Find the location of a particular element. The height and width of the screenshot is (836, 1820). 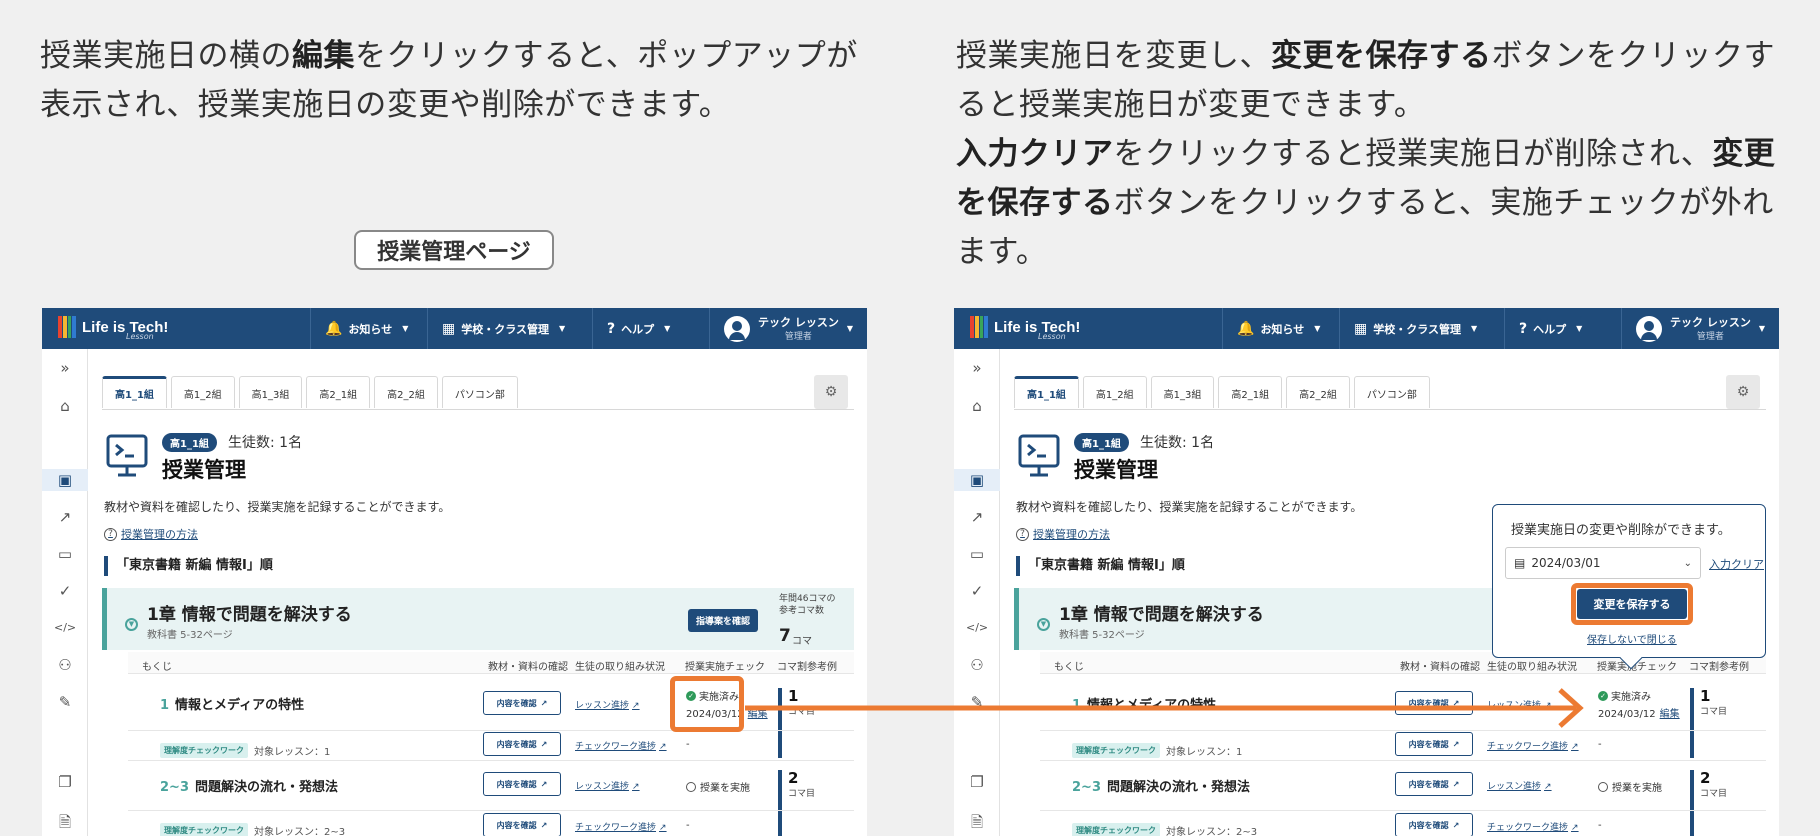

transition-arrow is located at coordinates (1164, 708).